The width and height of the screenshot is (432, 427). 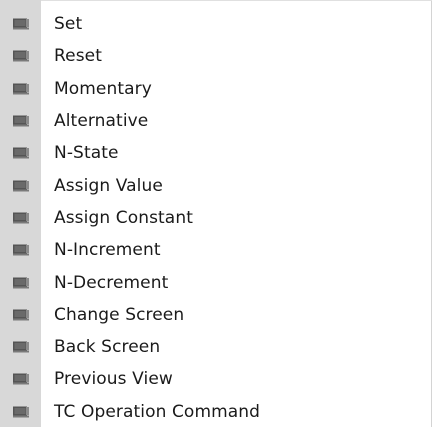 I want to click on menu-item-set: Set, so click(x=215, y=24).